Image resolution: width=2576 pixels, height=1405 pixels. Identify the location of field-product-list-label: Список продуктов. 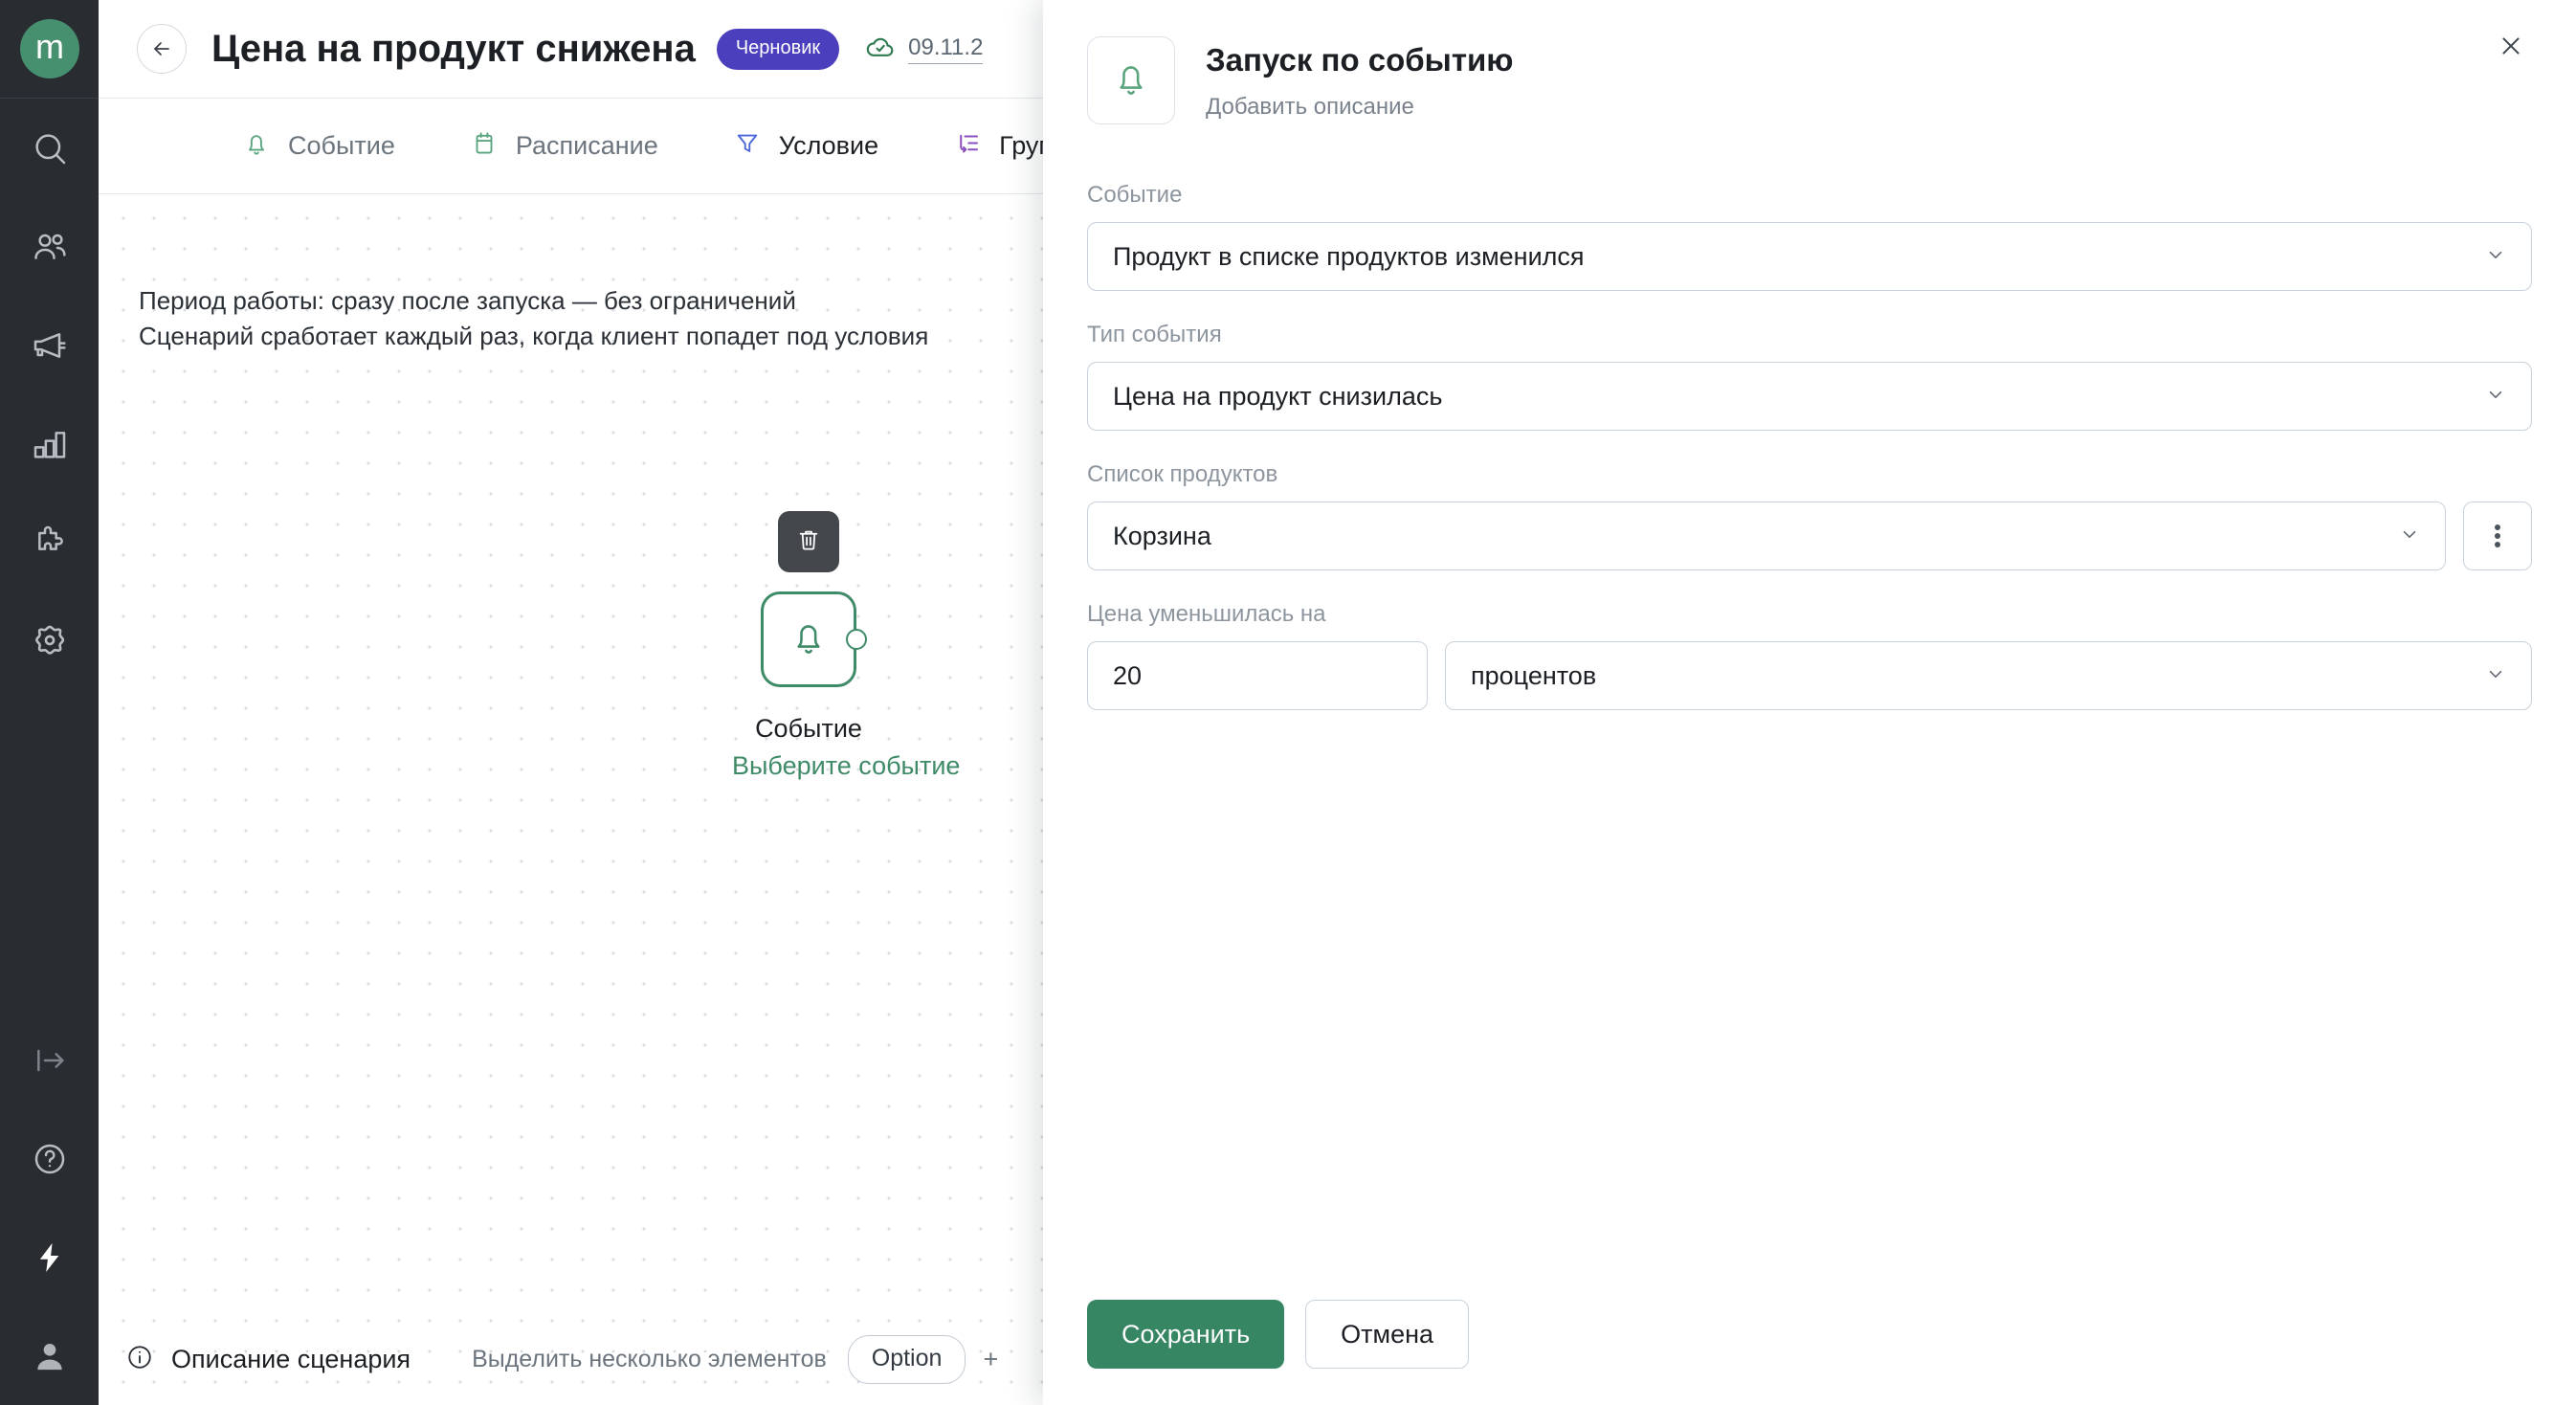
(1182, 474).